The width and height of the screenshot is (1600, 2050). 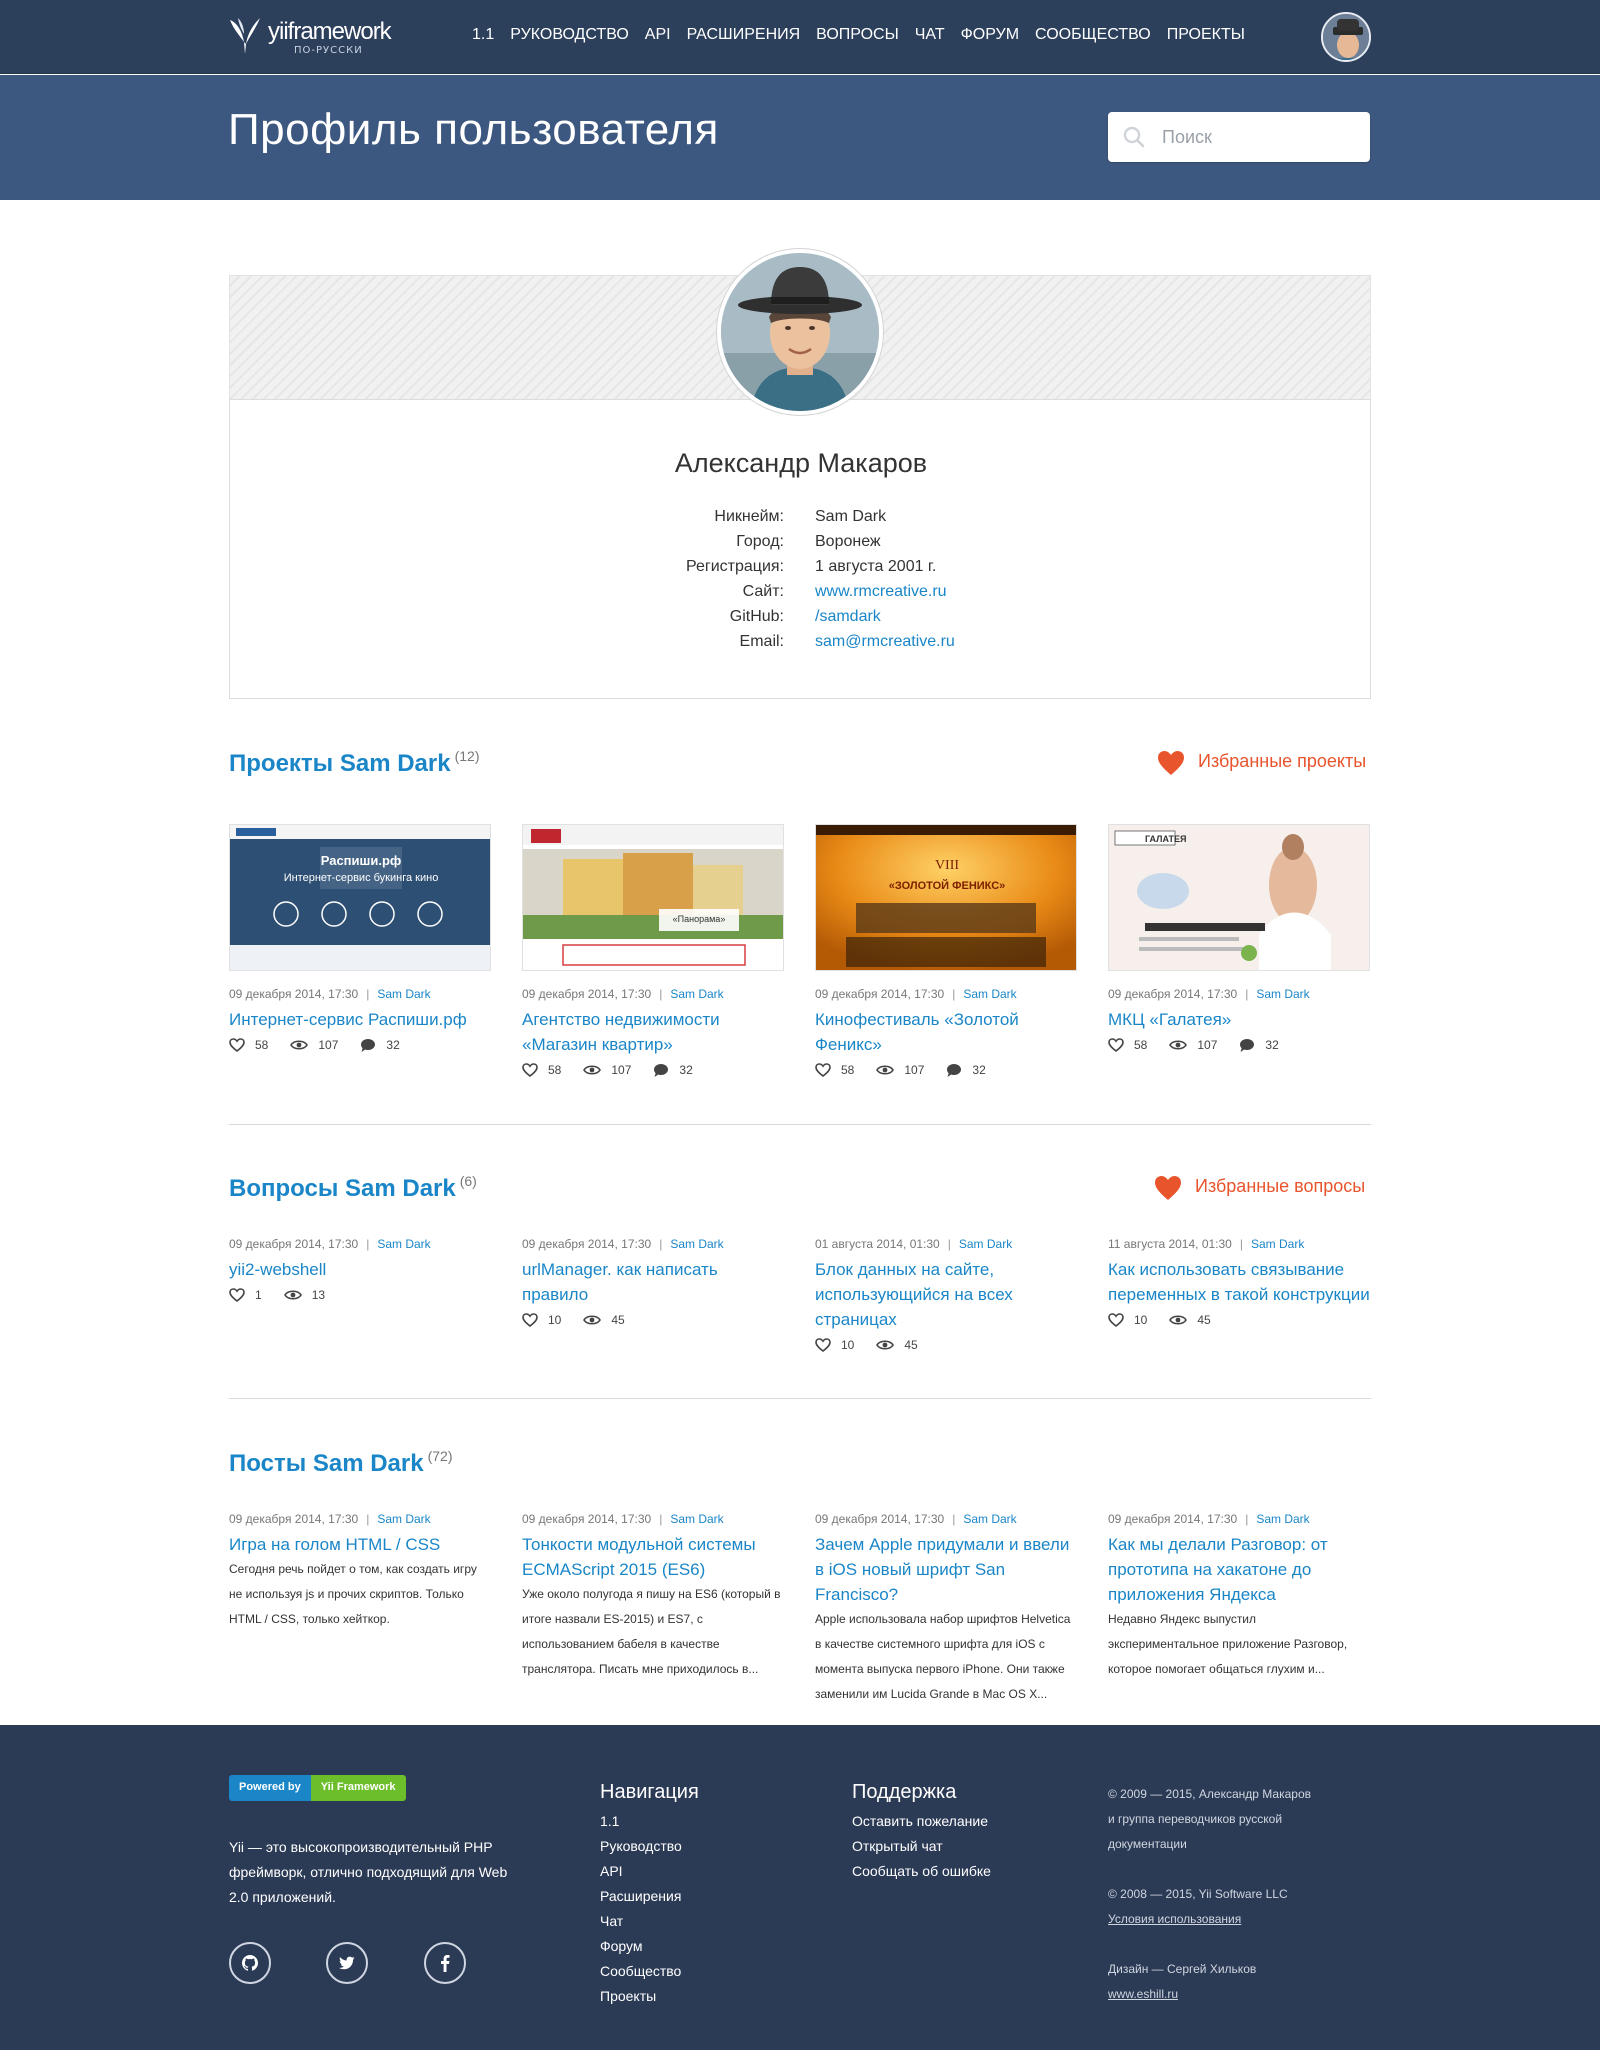 I want to click on field-label: GitHub:, so click(x=756, y=616).